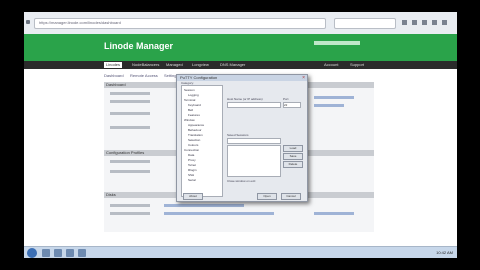 The width and height of the screenshot is (480, 270). What do you see at coordinates (174, 65) in the screenshot?
I see `tab-managed: Managed` at bounding box center [174, 65].